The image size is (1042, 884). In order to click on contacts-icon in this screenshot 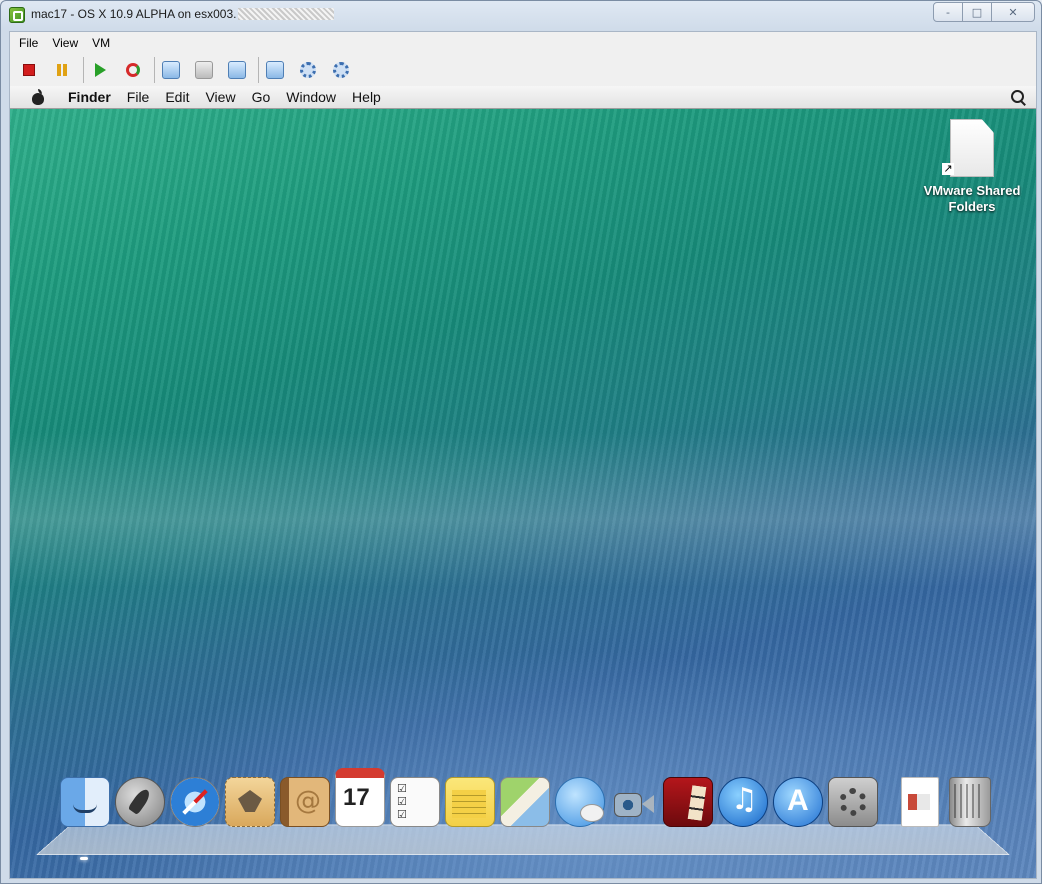, I will do `click(305, 802)`.